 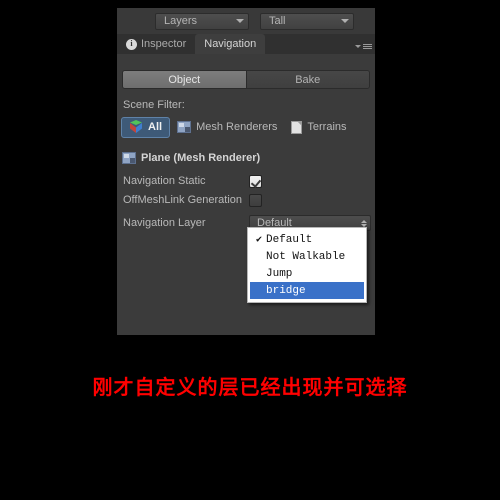 I want to click on scene-filter-mesh-renderers: Mesh Renderers, so click(x=227, y=127).